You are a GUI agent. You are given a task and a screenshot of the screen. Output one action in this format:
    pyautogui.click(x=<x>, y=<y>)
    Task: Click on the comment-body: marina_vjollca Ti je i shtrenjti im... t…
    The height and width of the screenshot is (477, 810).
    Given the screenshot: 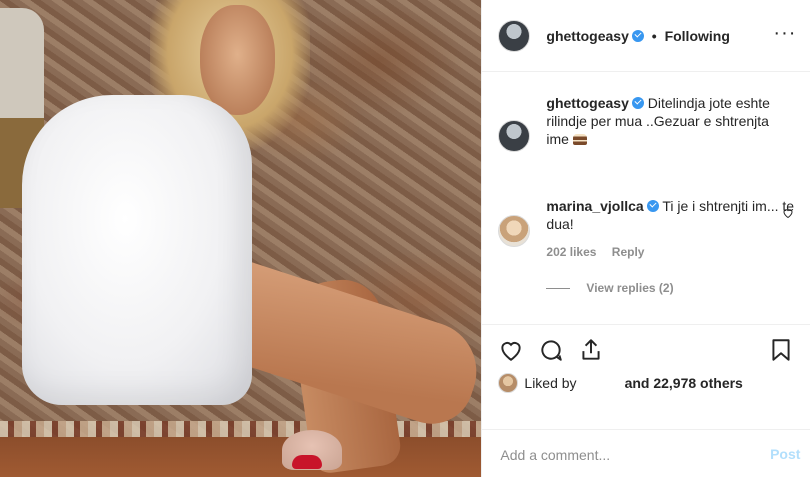 What is the action you would take?
    pyautogui.click(x=670, y=229)
    